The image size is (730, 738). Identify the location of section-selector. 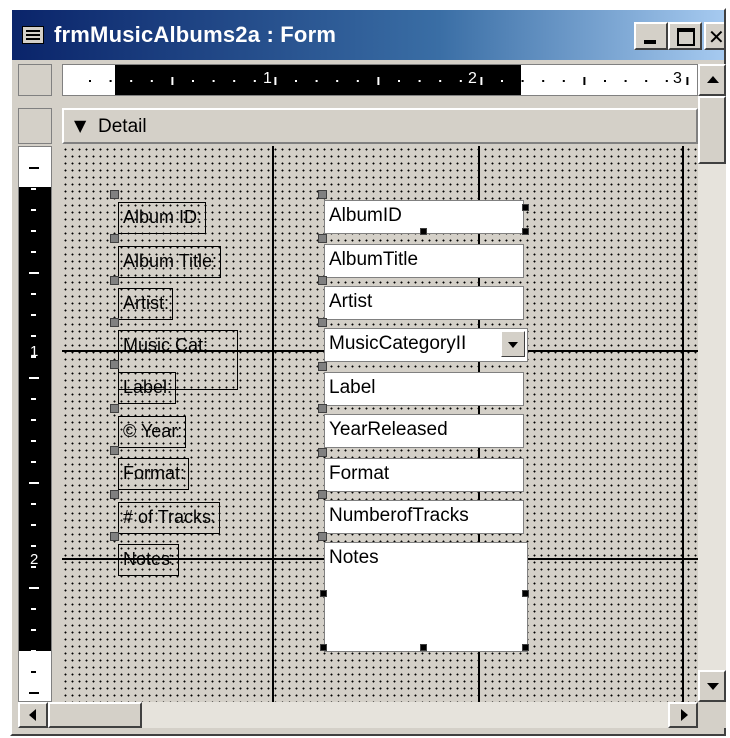
(35, 126).